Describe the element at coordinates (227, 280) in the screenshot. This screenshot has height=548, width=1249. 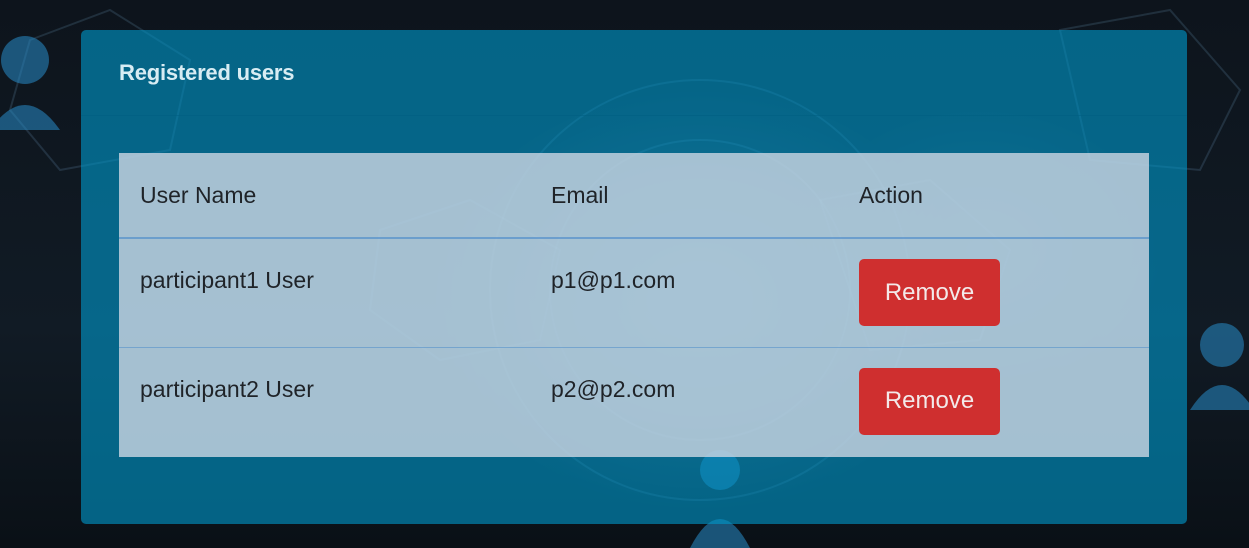
I see `user-name-cell: participant1 User` at that location.